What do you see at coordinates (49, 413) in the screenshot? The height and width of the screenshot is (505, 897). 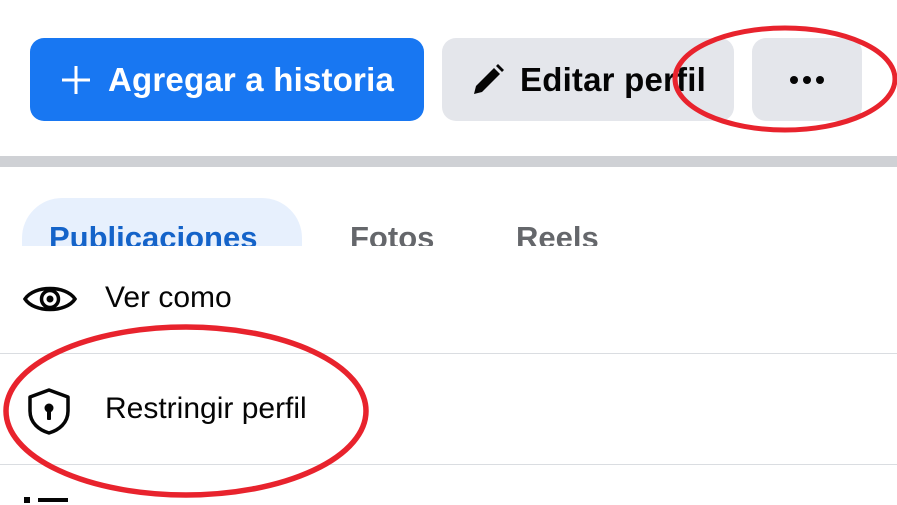 I see `shield-lock-icon` at bounding box center [49, 413].